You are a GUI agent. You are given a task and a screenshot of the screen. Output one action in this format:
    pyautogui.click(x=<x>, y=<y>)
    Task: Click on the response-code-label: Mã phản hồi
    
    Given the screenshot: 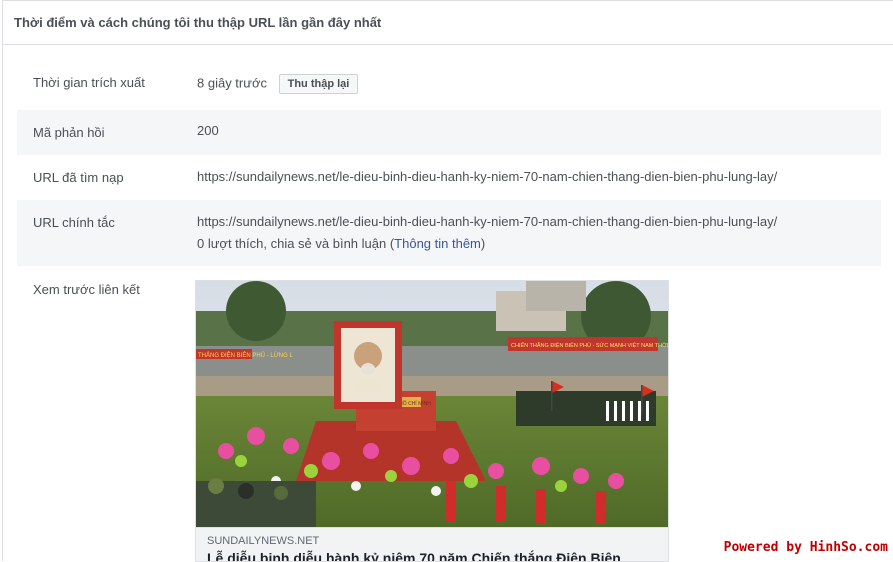 What is the action you would take?
    pyautogui.click(x=69, y=132)
    